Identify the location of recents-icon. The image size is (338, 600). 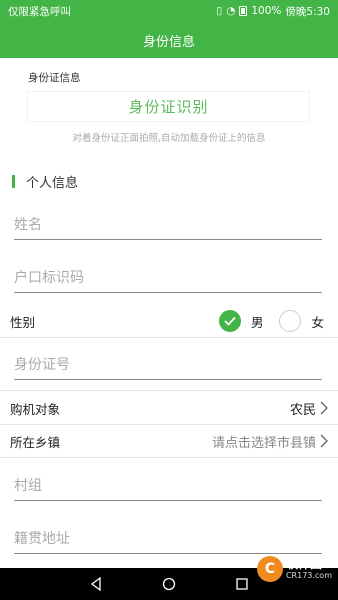
(242, 584).